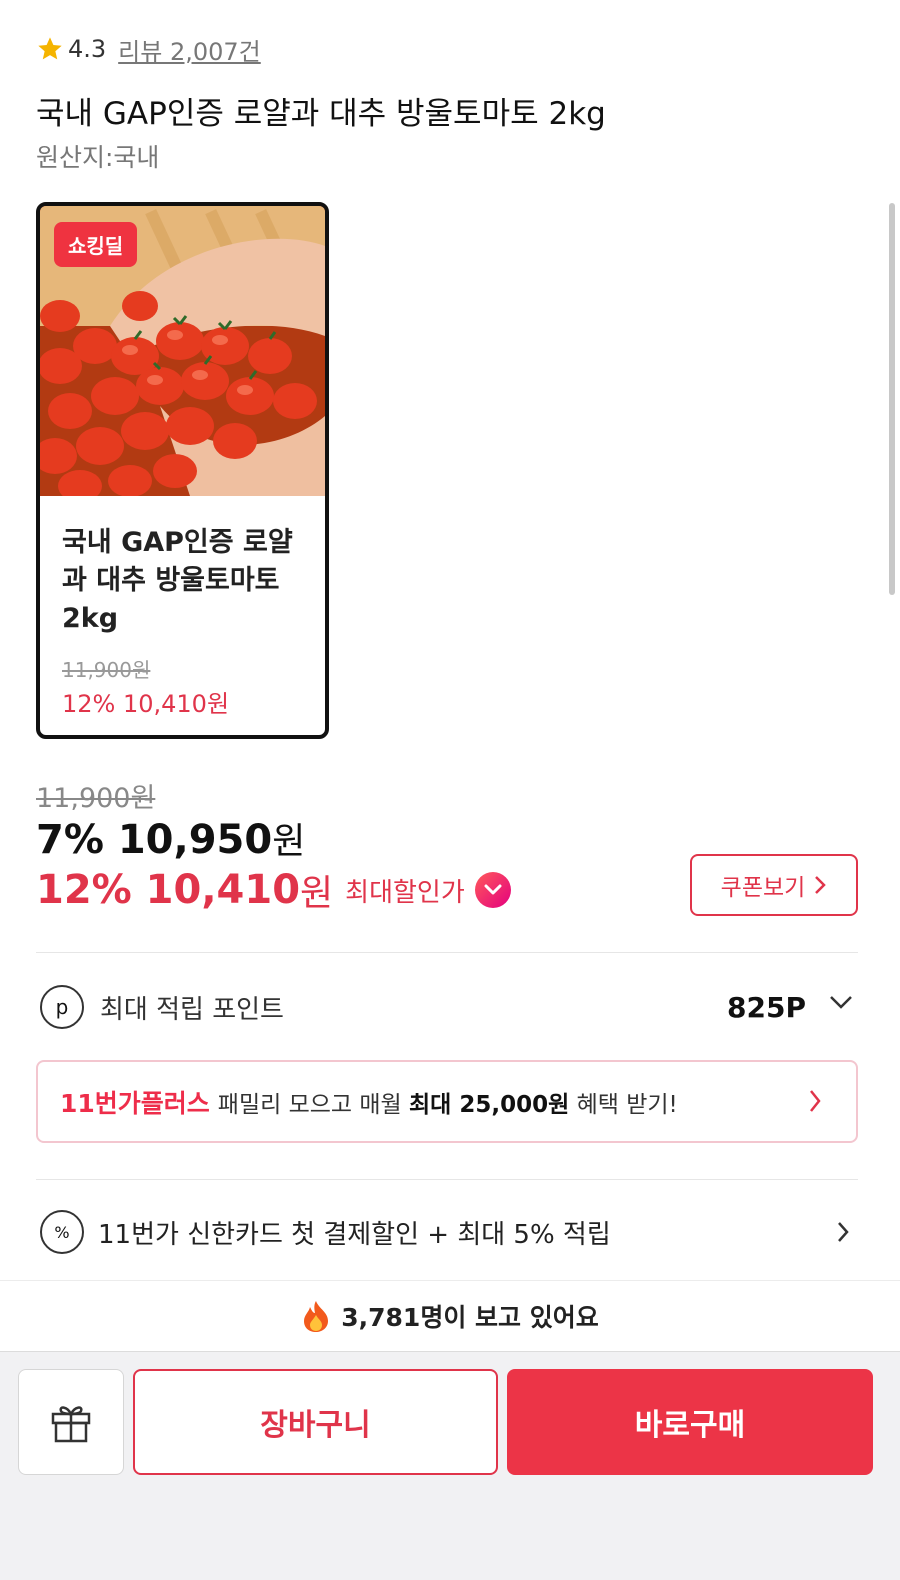 Image resolution: width=900 pixels, height=1580 pixels. Describe the element at coordinates (96, 244) in the screenshot. I see `shocking-deal-badge: 쇼킹딜` at that location.